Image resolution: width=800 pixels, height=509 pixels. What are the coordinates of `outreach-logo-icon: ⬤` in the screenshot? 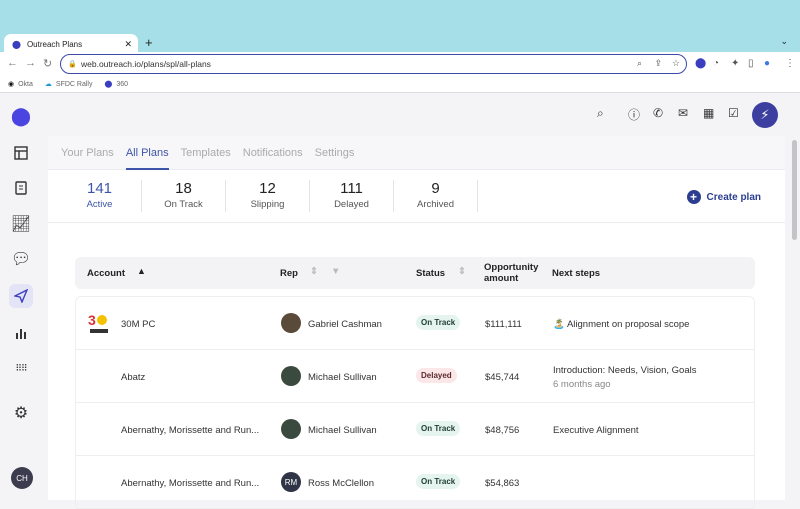 It's located at (21, 116).